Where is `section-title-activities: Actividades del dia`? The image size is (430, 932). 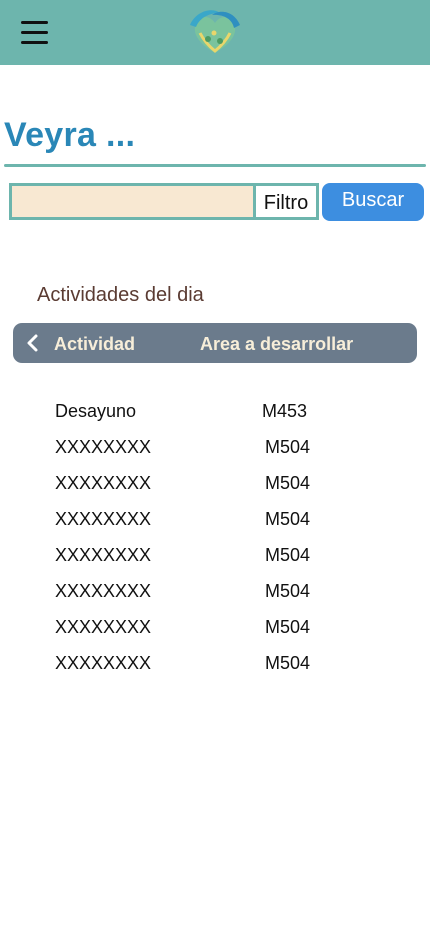
section-title-activities: Actividades del dia is located at coordinates (120, 295).